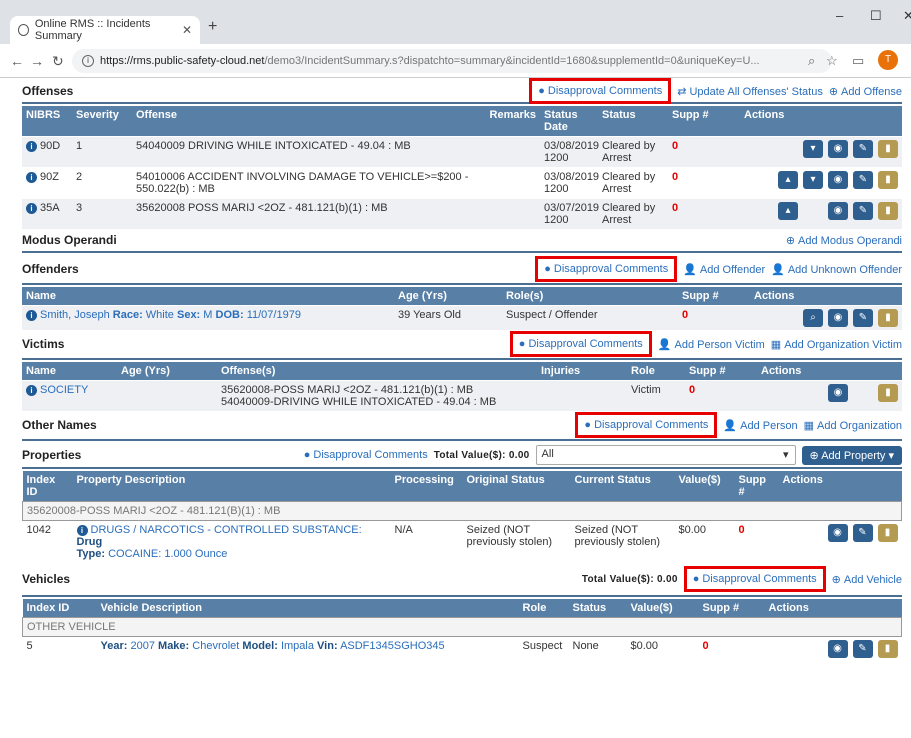  What do you see at coordinates (508, 183) in the screenshot?
I see `remarks` at bounding box center [508, 183].